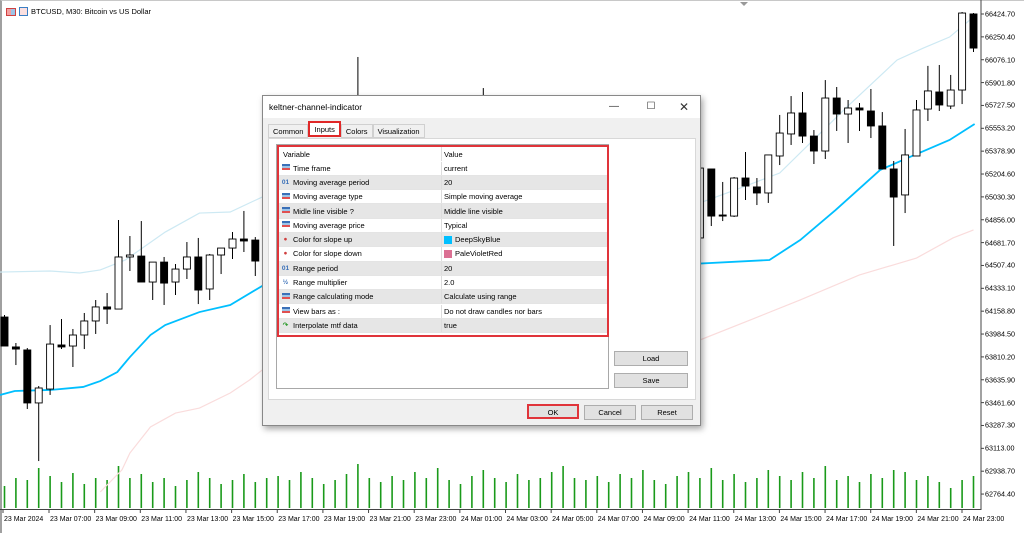 This screenshot has width=1024, height=533. What do you see at coordinates (618, 519) in the screenshot?
I see `time-label: 24 Mar 07:00` at bounding box center [618, 519].